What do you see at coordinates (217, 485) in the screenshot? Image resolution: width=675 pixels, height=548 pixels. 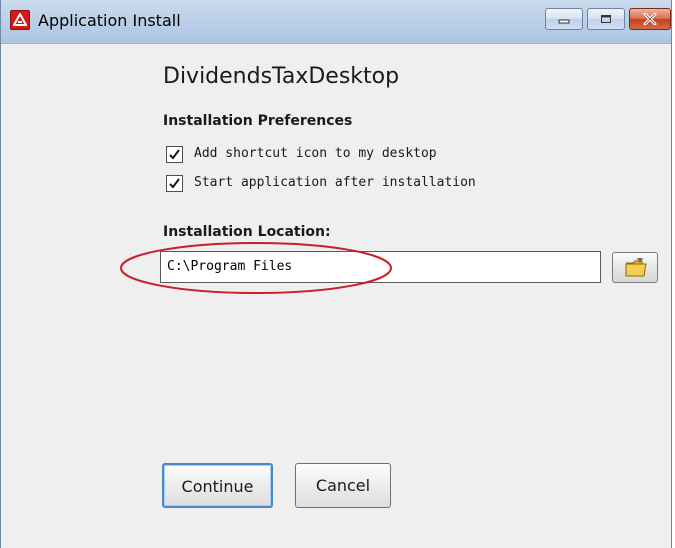 I see `continue-button: Continue` at bounding box center [217, 485].